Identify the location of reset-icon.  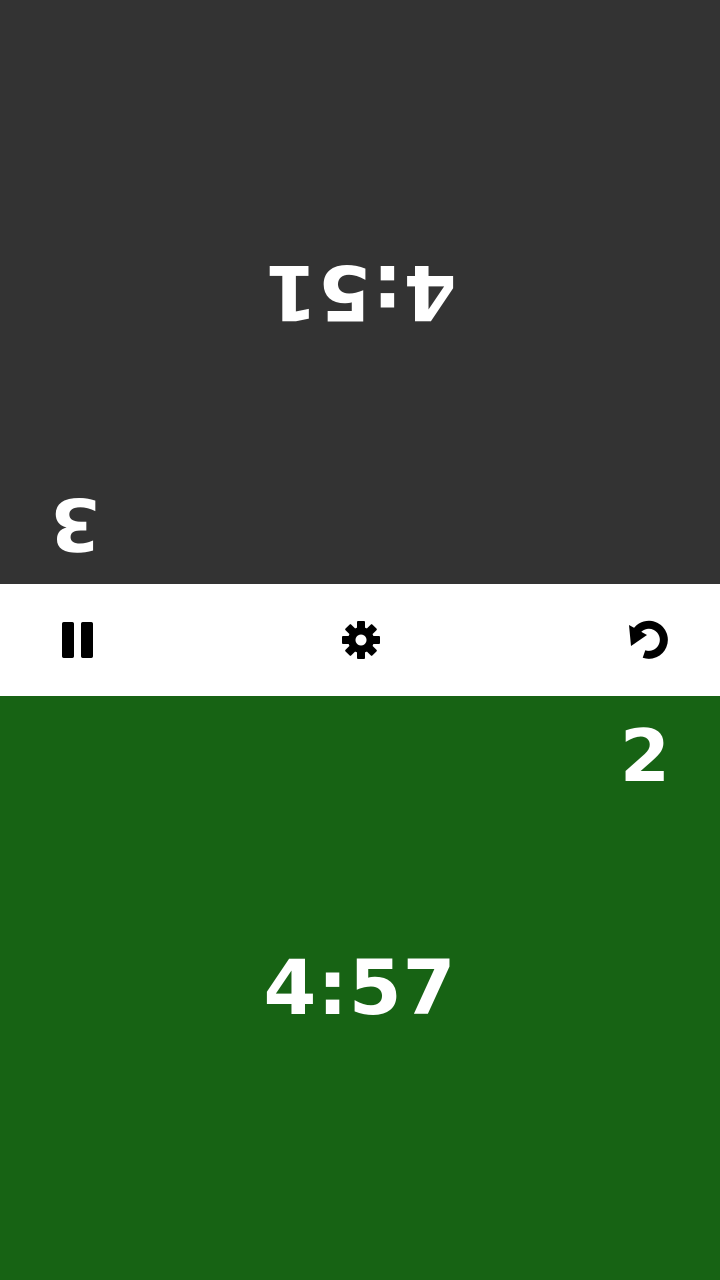
(648, 639).